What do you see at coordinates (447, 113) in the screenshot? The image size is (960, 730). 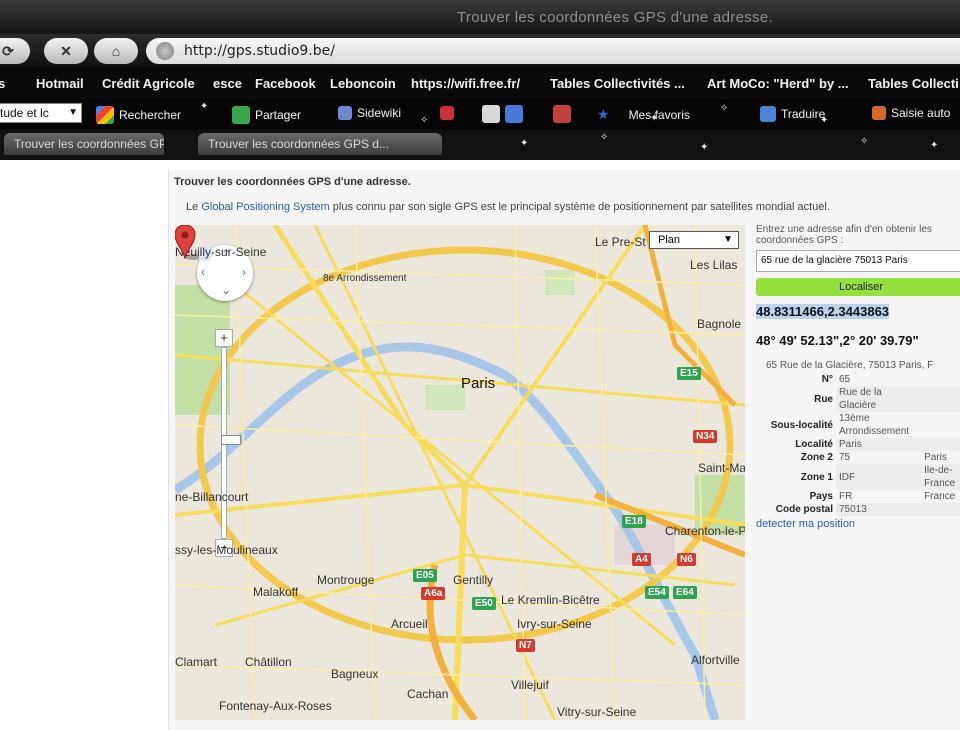 I see `bookmark-toolbar-icon` at bounding box center [447, 113].